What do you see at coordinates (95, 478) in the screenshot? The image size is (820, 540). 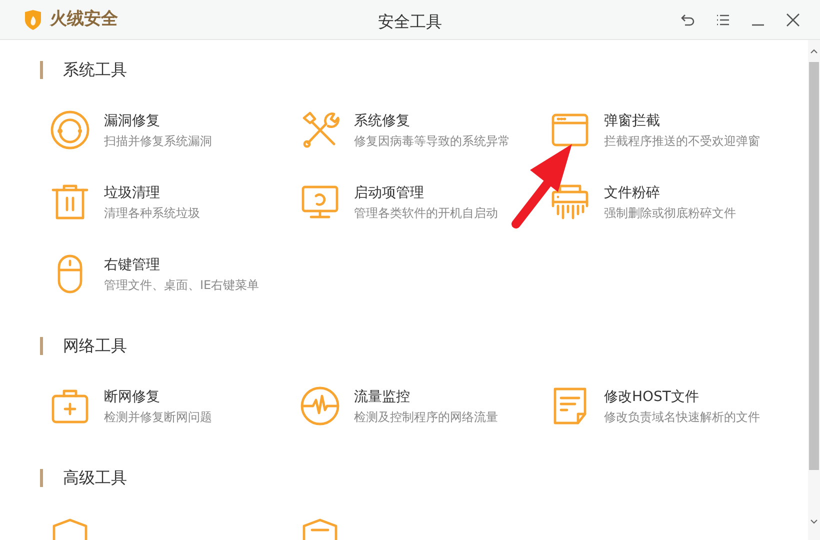 I see `section-title: 高级工具` at bounding box center [95, 478].